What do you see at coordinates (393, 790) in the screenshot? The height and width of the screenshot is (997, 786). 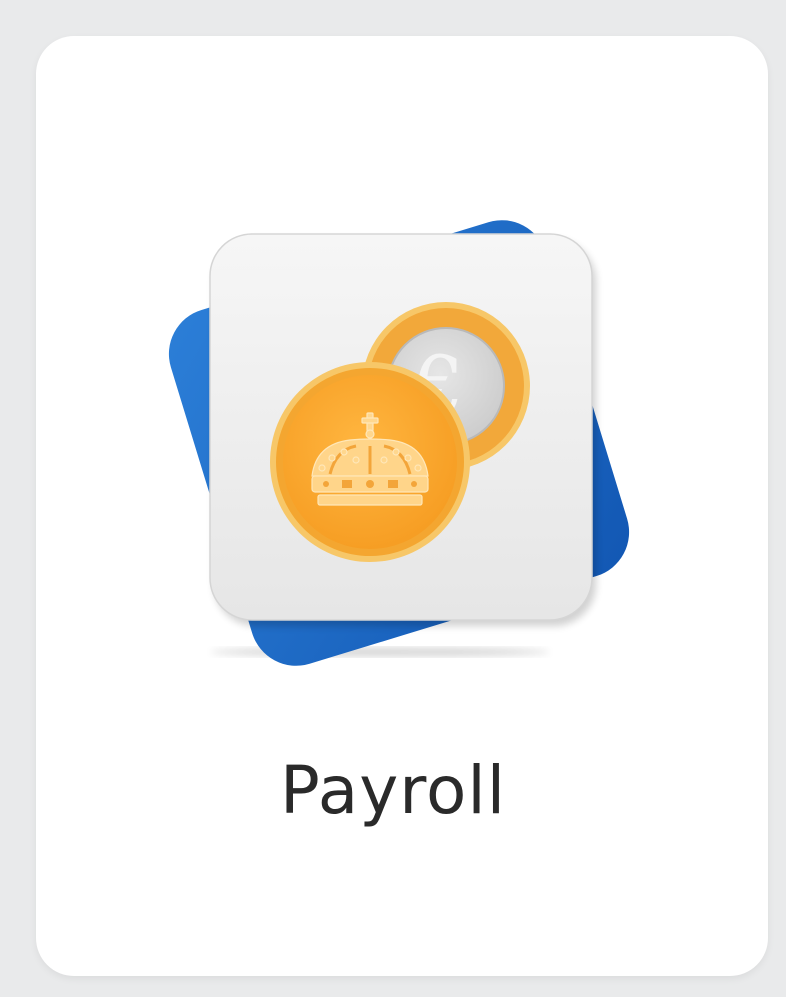 I see `app-label: Payroll` at bounding box center [393, 790].